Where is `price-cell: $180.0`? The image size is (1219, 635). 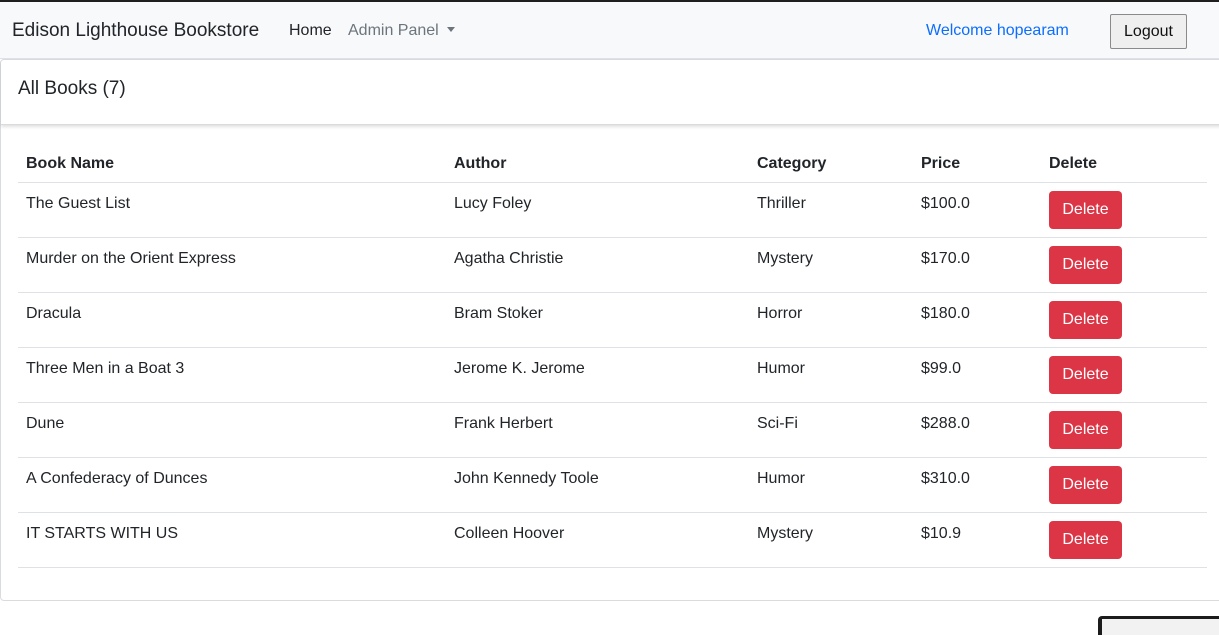 price-cell: $180.0 is located at coordinates (977, 320).